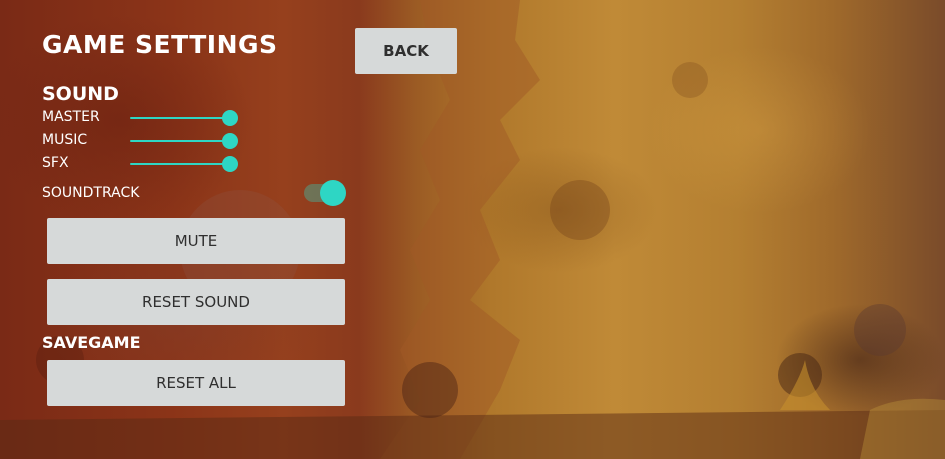 The image size is (945, 459). I want to click on savegame-section-label: SAVEGAME, so click(91, 342).